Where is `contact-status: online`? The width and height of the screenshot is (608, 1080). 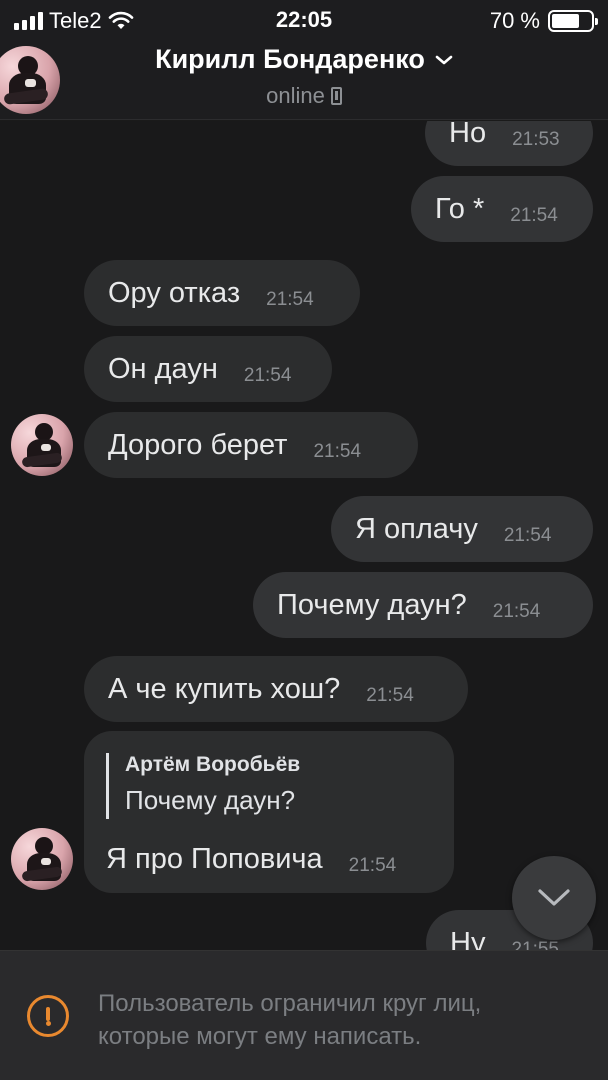
contact-status: online is located at coordinates (304, 96).